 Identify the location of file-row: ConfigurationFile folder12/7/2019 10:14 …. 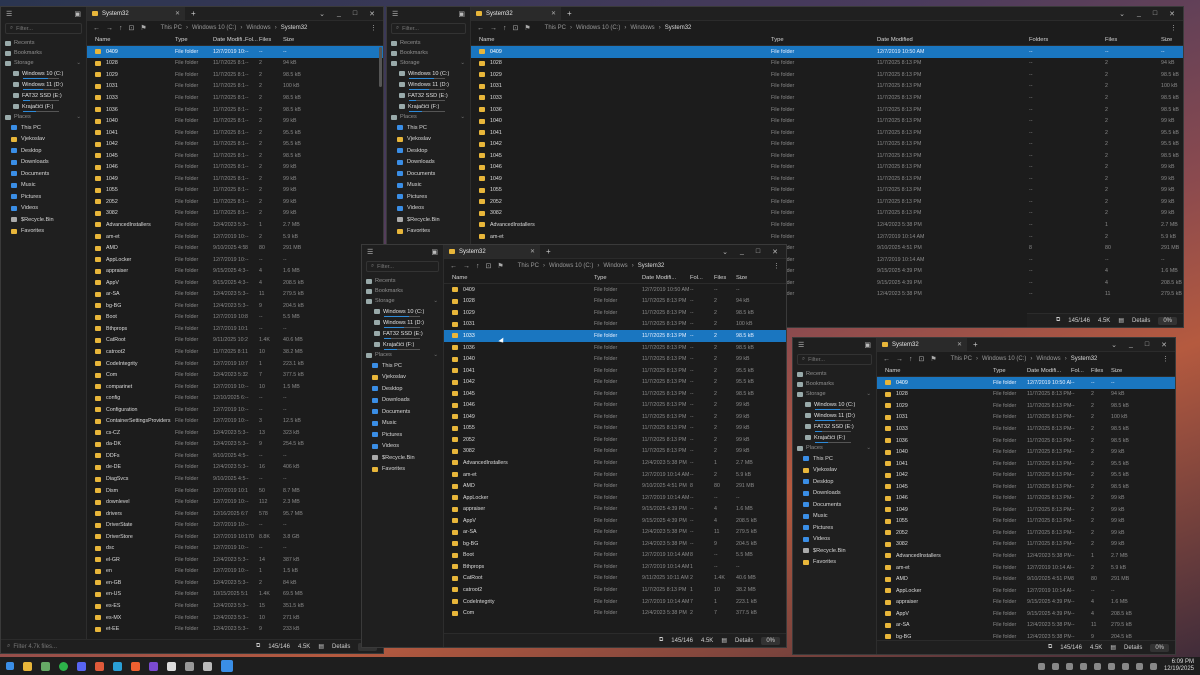
(235, 410).